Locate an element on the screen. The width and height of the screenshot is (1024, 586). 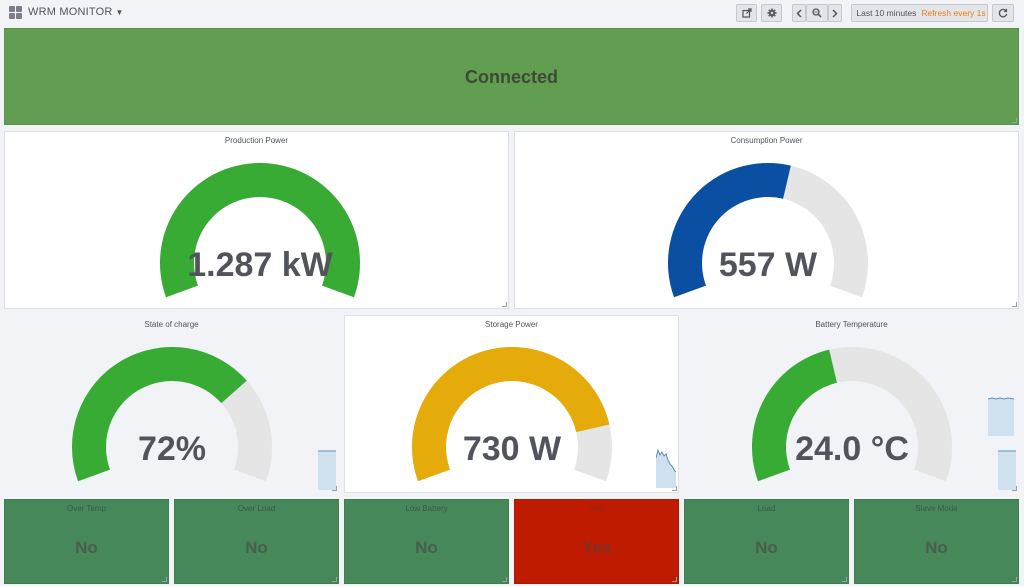
dashboard-picker: WRM MONITOR ▼ is located at coordinates (76, 12).